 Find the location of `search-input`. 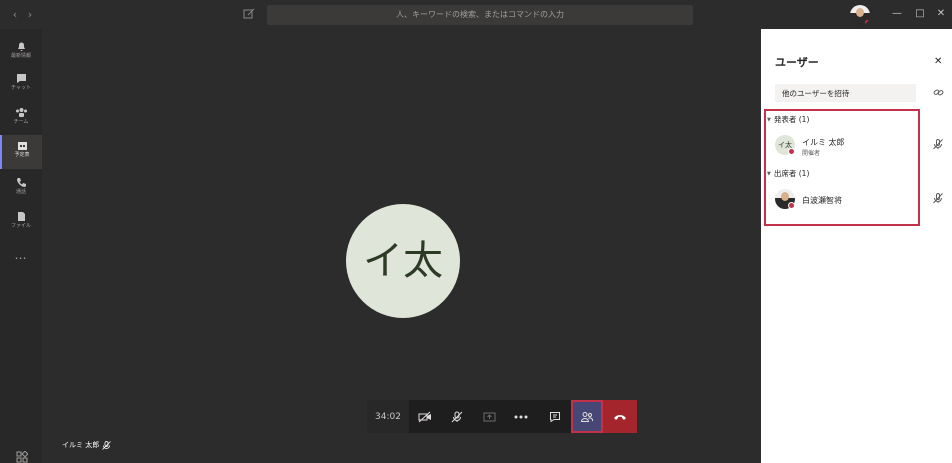

search-input is located at coordinates (480, 15).